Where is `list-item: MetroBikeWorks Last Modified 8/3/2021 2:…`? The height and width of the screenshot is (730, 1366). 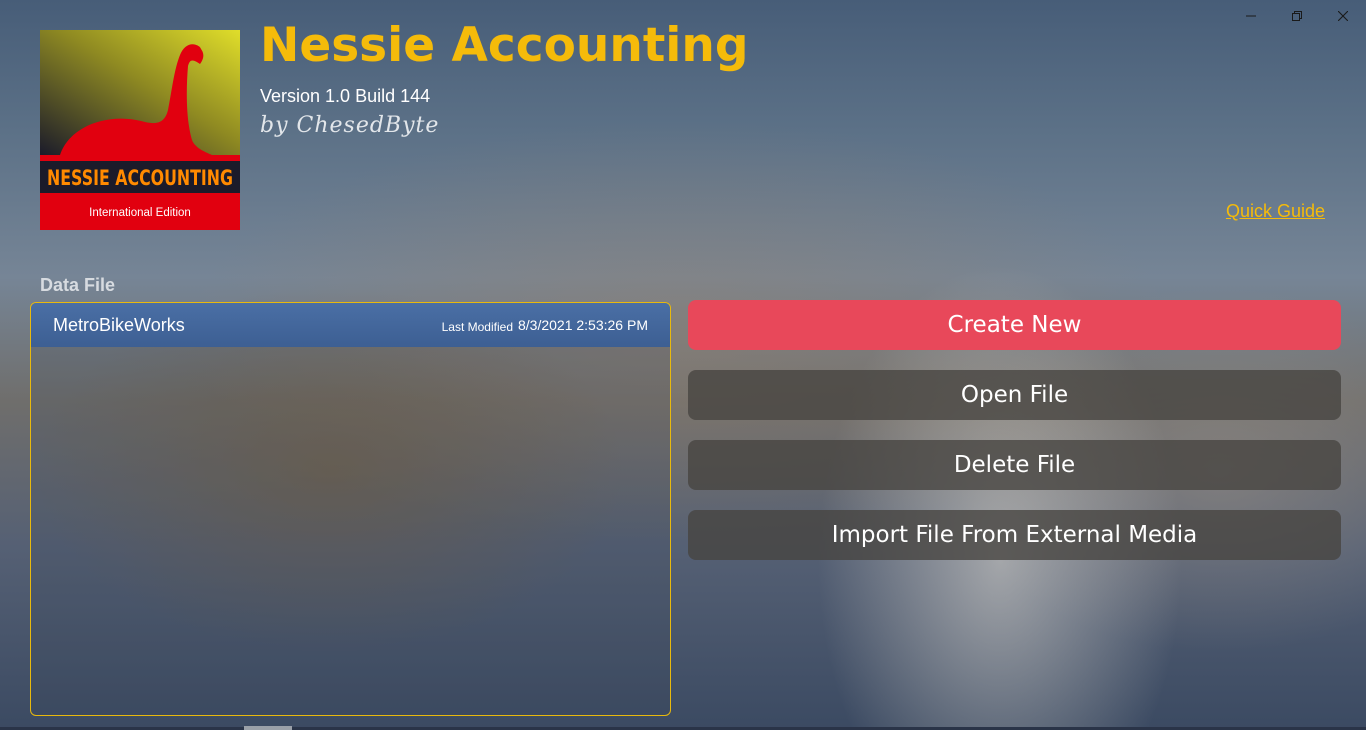 list-item: MetroBikeWorks Last Modified 8/3/2021 2:… is located at coordinates (350, 325).